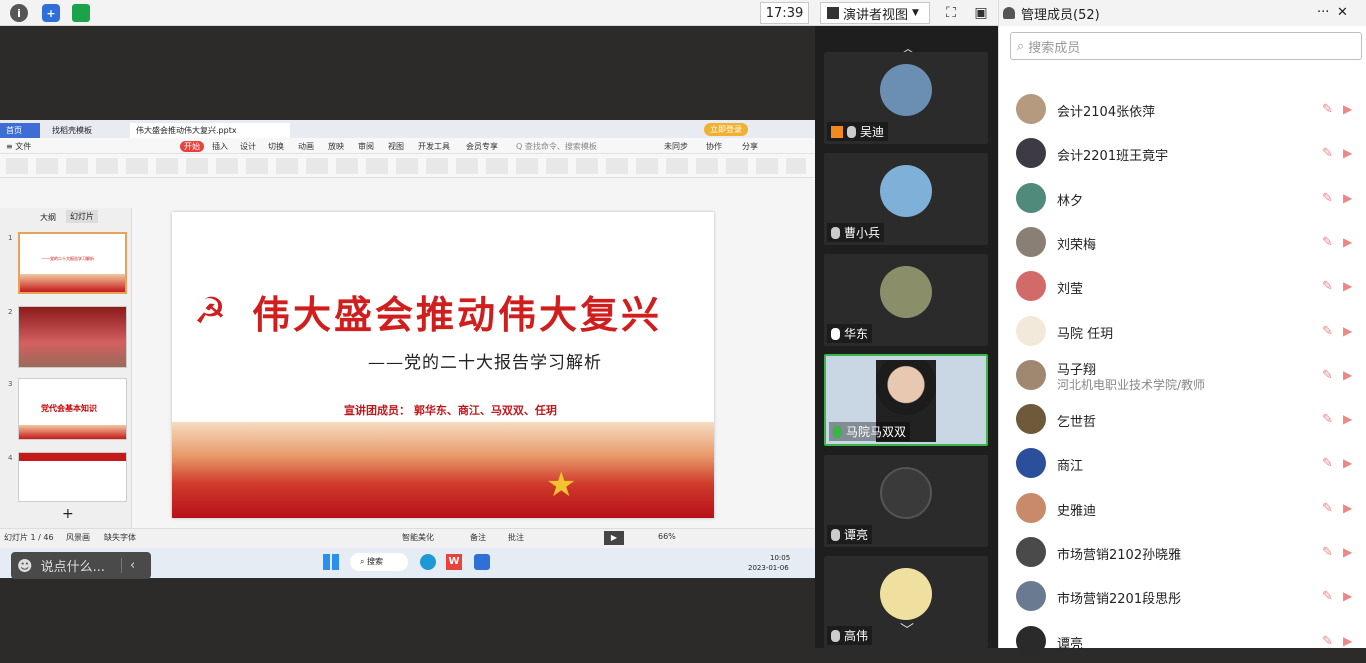 The height and width of the screenshot is (663, 1366). Describe the element at coordinates (276, 146) in the screenshot. I see `menu-transition: 切换` at that location.